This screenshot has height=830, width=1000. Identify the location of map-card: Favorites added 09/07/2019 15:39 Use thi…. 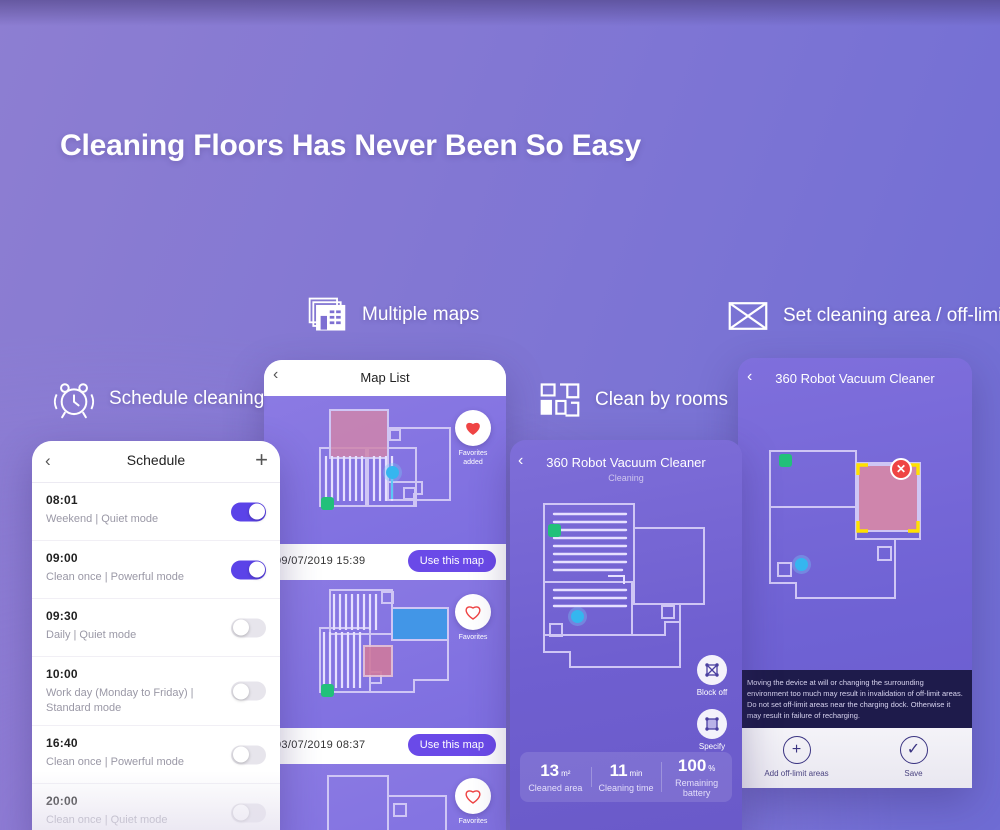
(385, 488).